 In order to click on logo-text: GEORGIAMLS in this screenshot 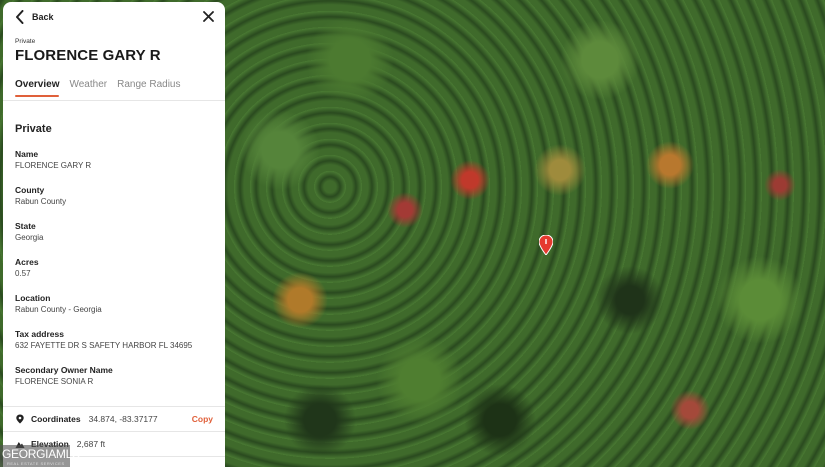, I will do `click(41, 454)`.